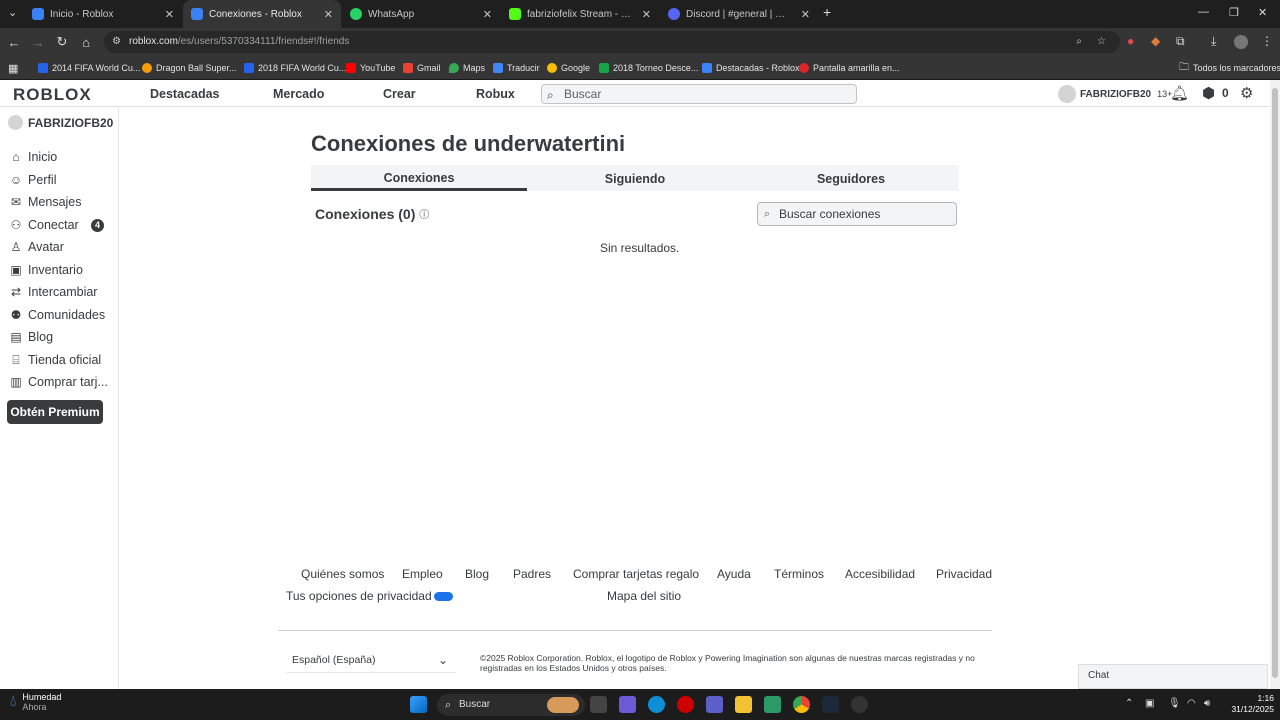 This screenshot has width=1280, height=720. I want to click on get-premium-button: Obtén Premium, so click(55, 412).